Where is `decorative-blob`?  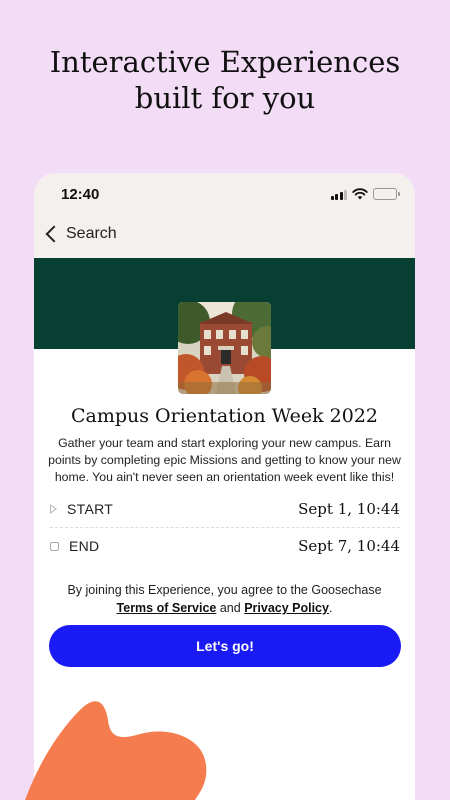
decorative-blob is located at coordinates (116, 750).